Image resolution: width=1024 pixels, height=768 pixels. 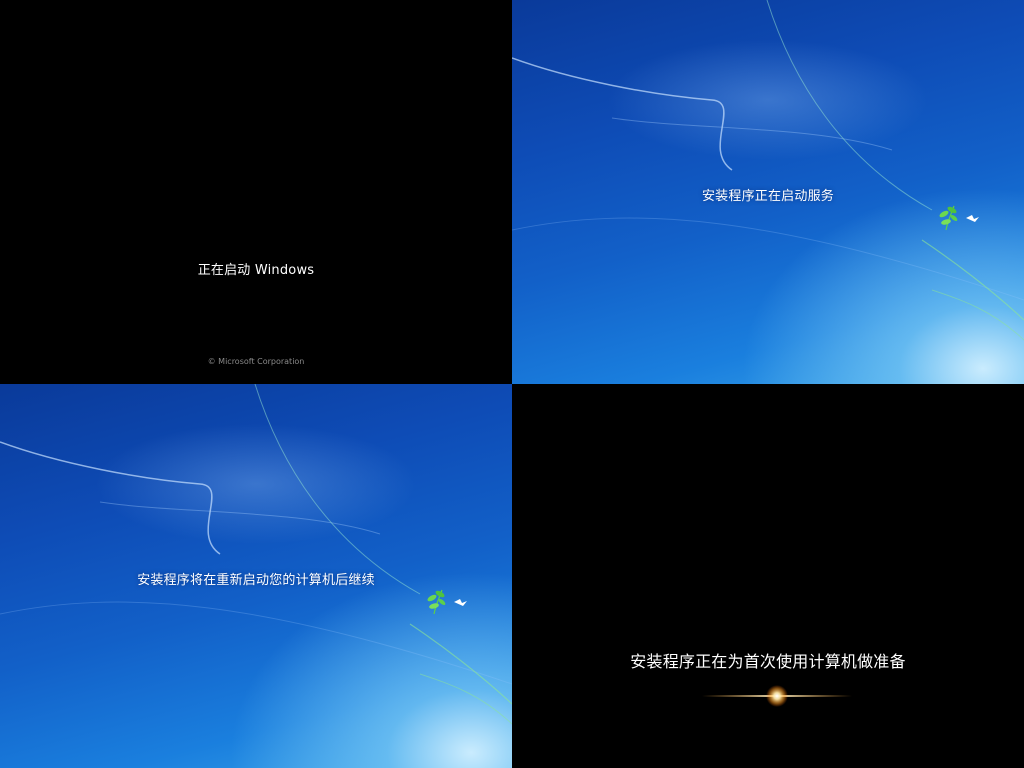 I want to click on setup-services-message: 安装程序正在启动服务, so click(x=767, y=196).